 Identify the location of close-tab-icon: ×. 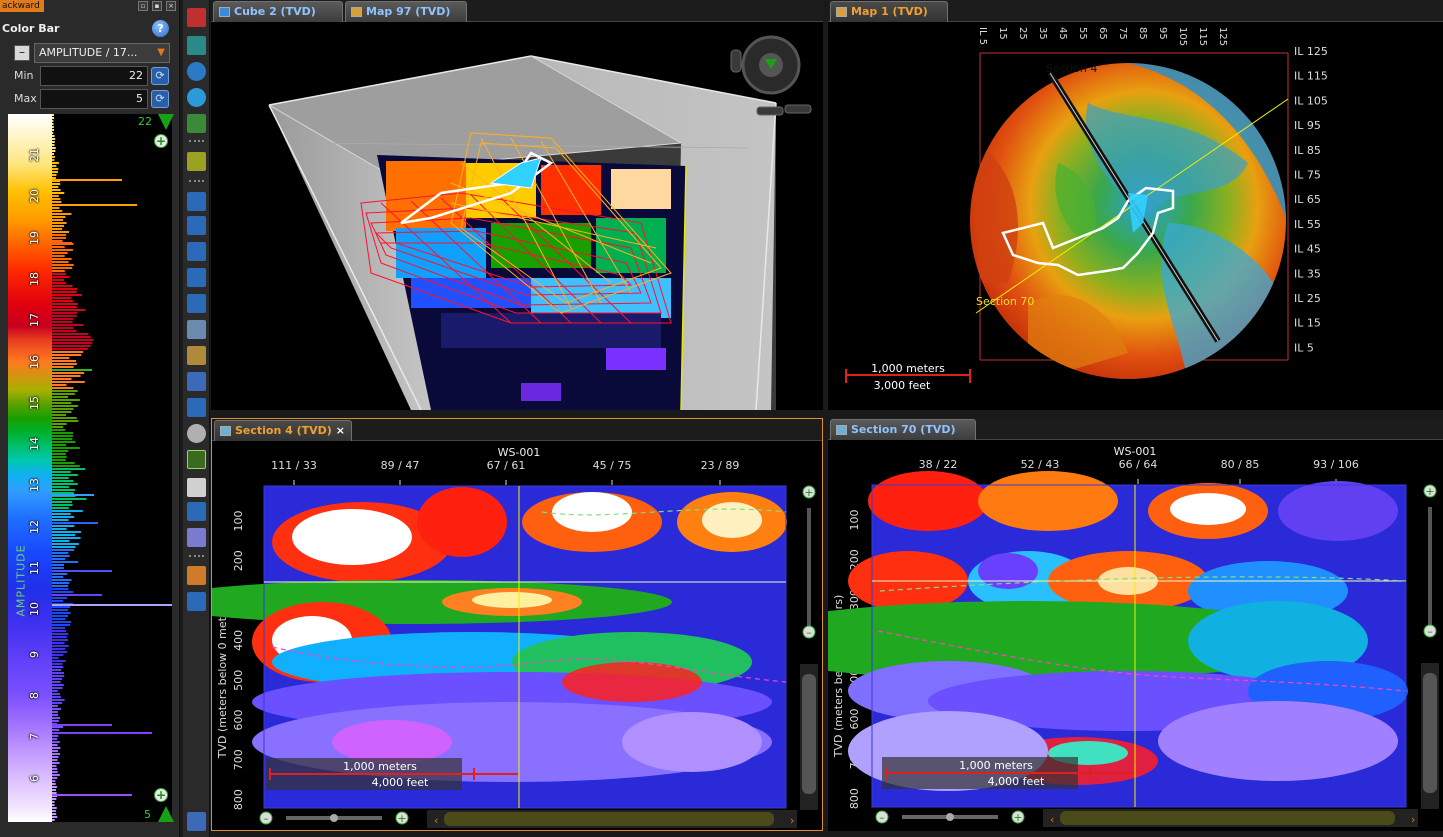
(340, 430).